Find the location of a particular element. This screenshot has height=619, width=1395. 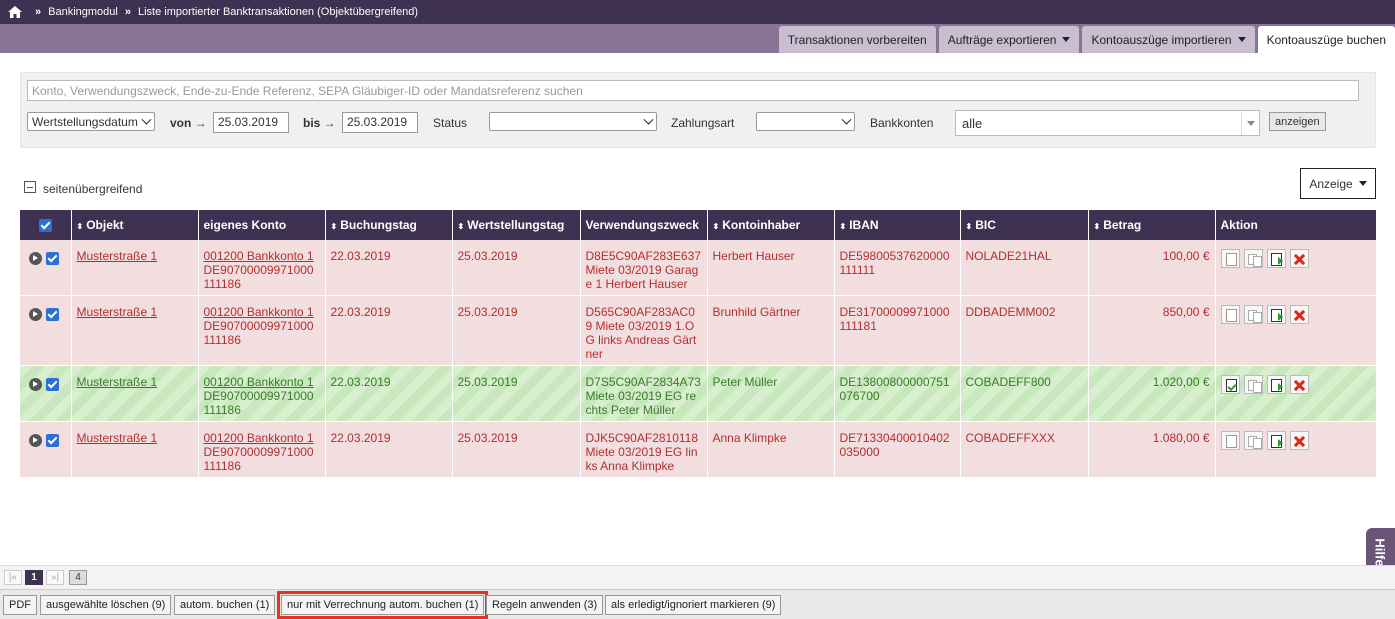

header-kontoinhaber: ⬍ Kontoinhaber is located at coordinates (771, 225).